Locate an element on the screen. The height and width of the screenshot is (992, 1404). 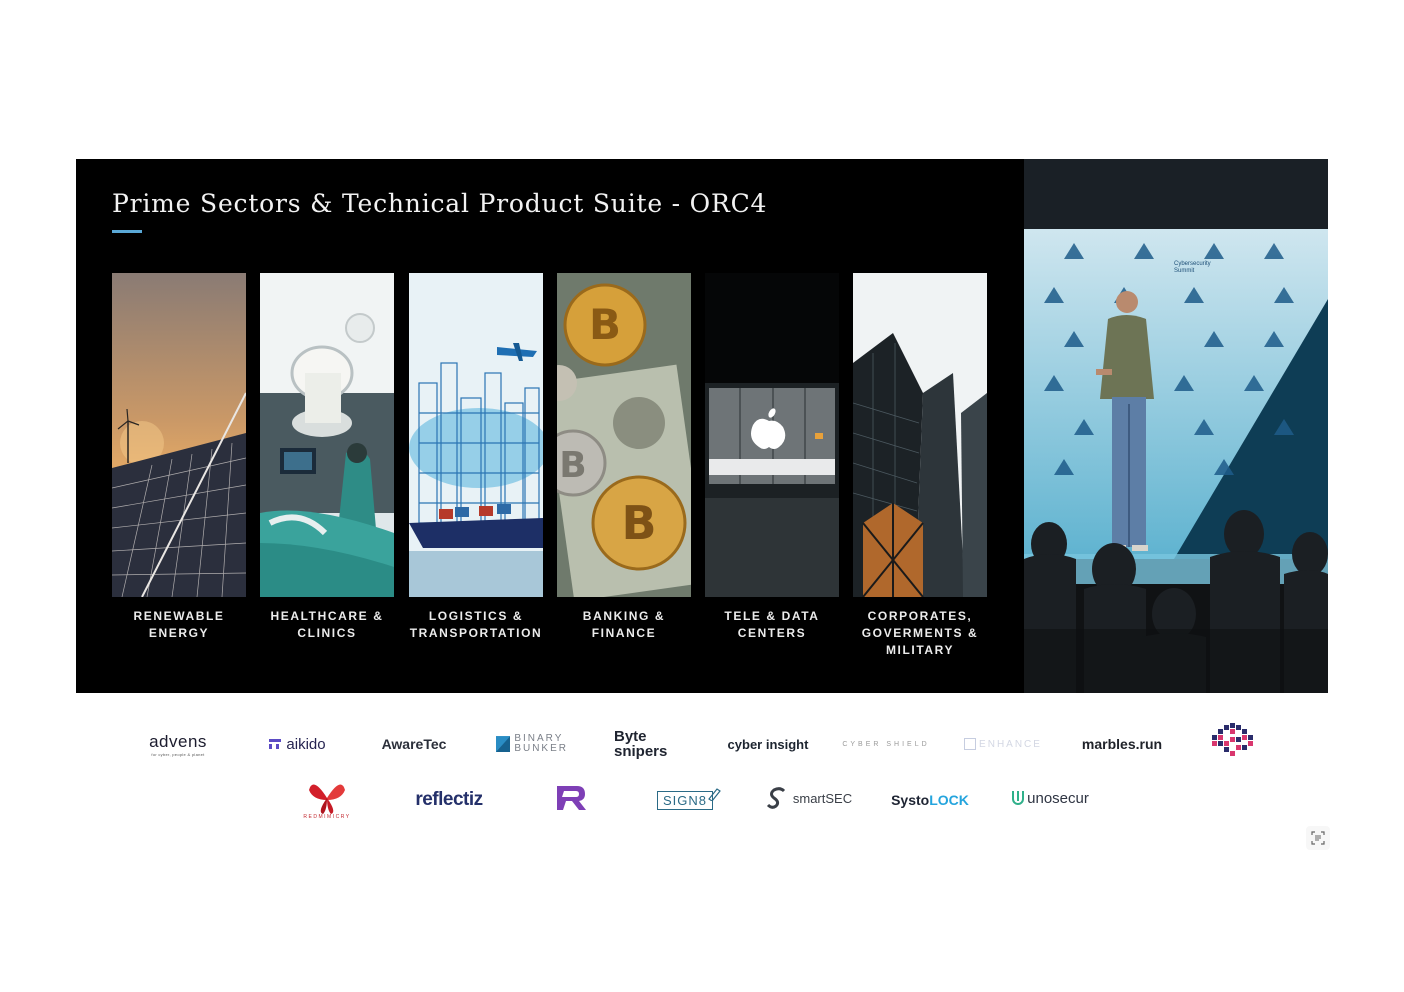
butterfly-icon is located at coordinates (327, 799).